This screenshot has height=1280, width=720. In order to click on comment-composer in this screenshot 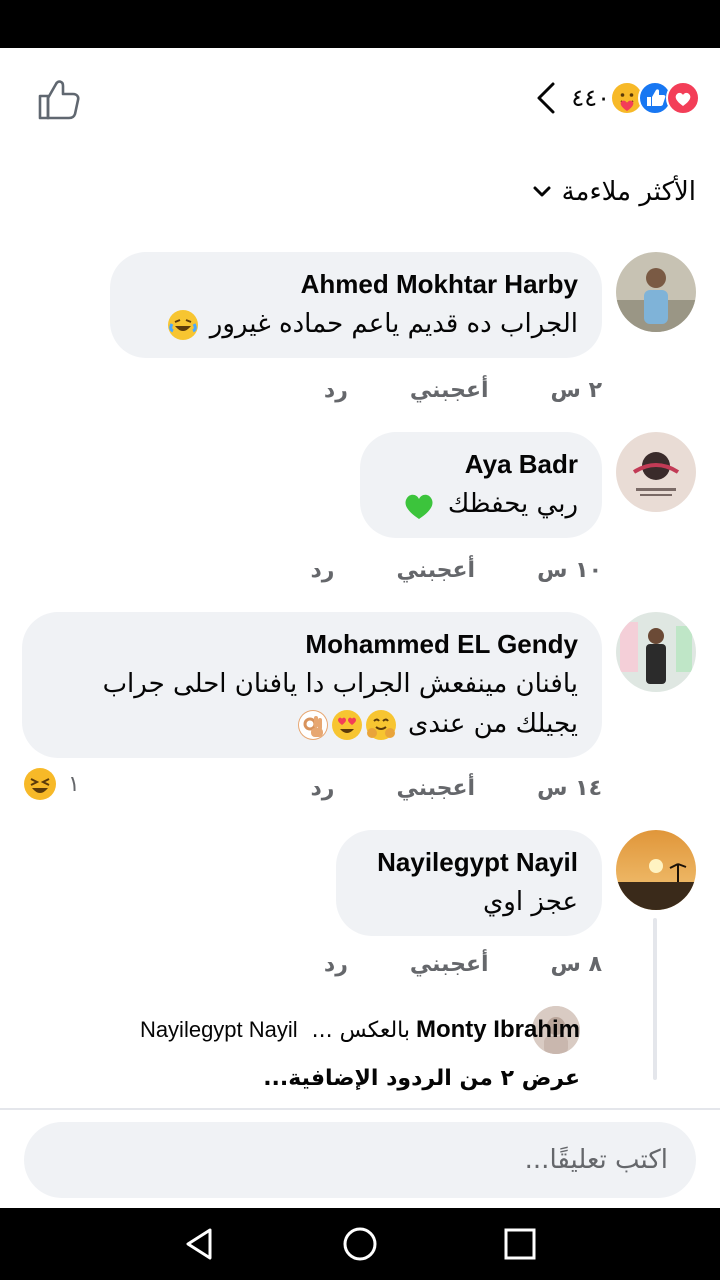, I will do `click(360, 1158)`.